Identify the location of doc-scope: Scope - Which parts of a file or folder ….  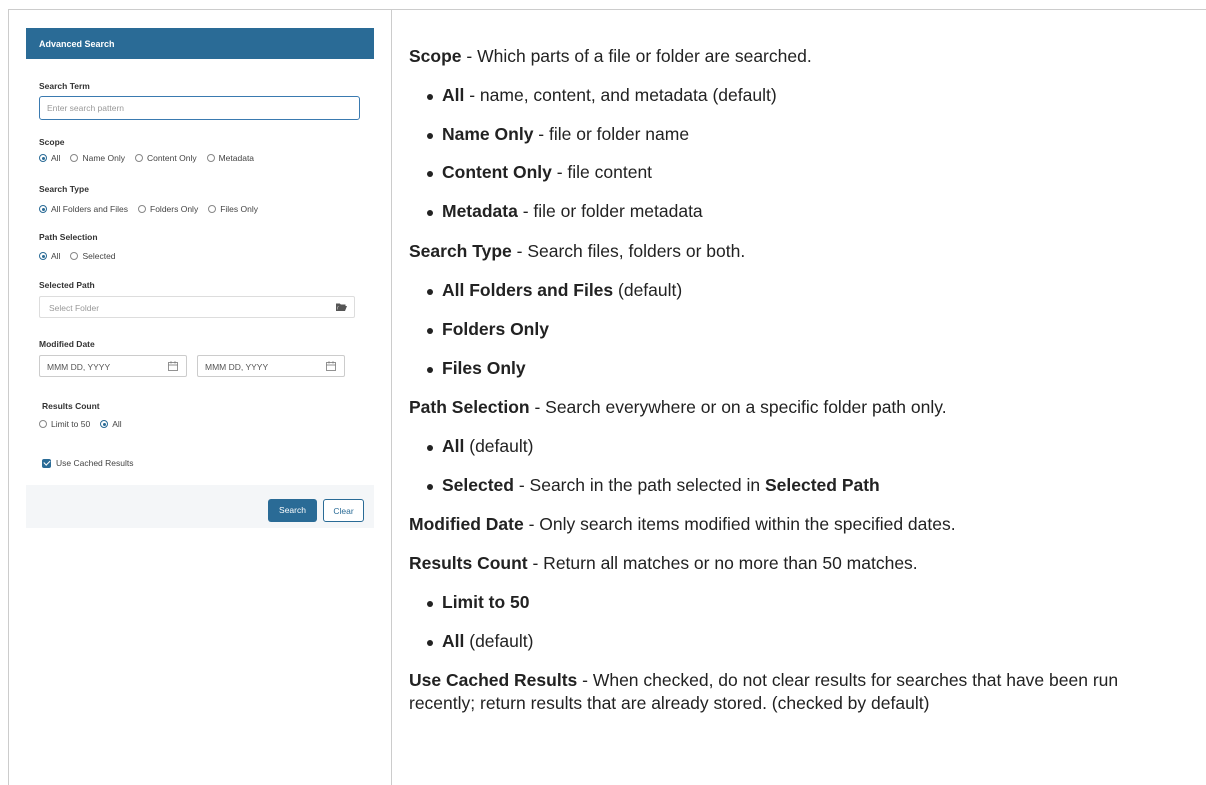
(610, 56).